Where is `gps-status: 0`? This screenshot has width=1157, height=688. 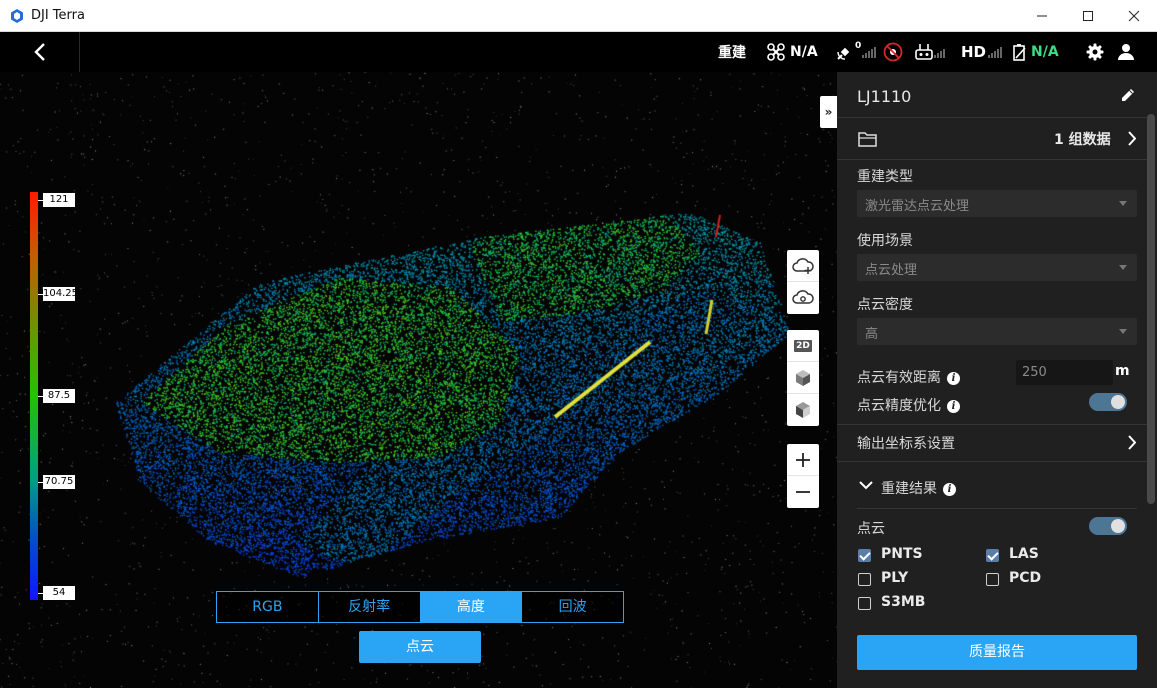 gps-status: 0 is located at coordinates (856, 52).